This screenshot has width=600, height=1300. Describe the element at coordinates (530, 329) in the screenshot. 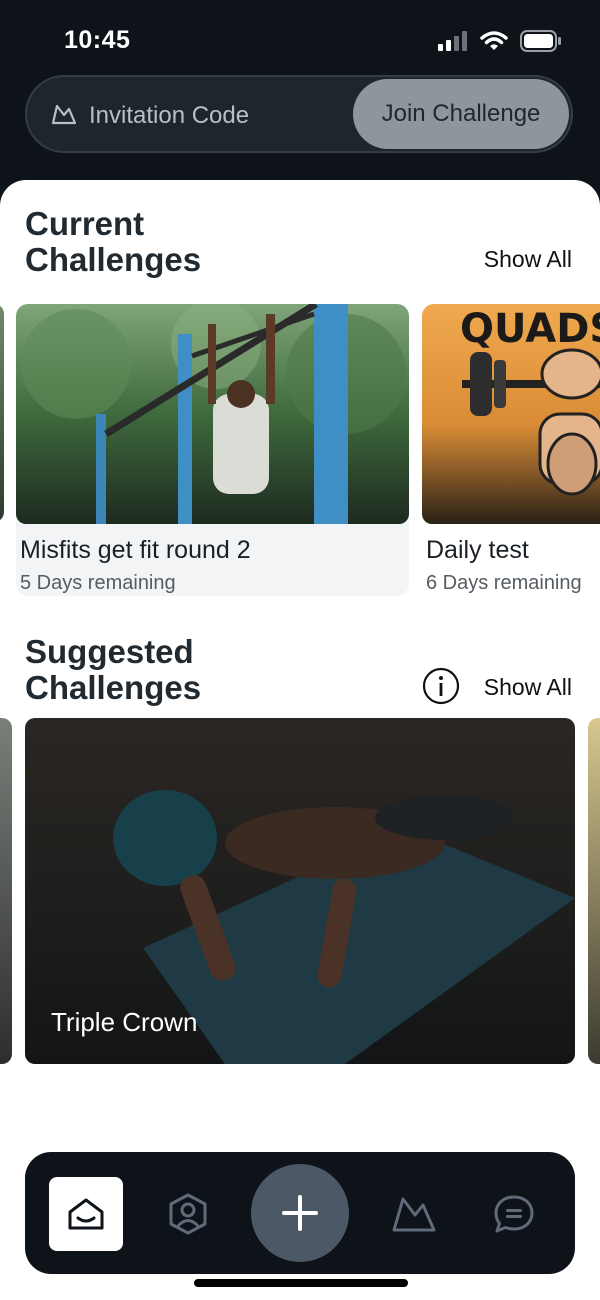

I see `quads-image-text: QUADS` at that location.